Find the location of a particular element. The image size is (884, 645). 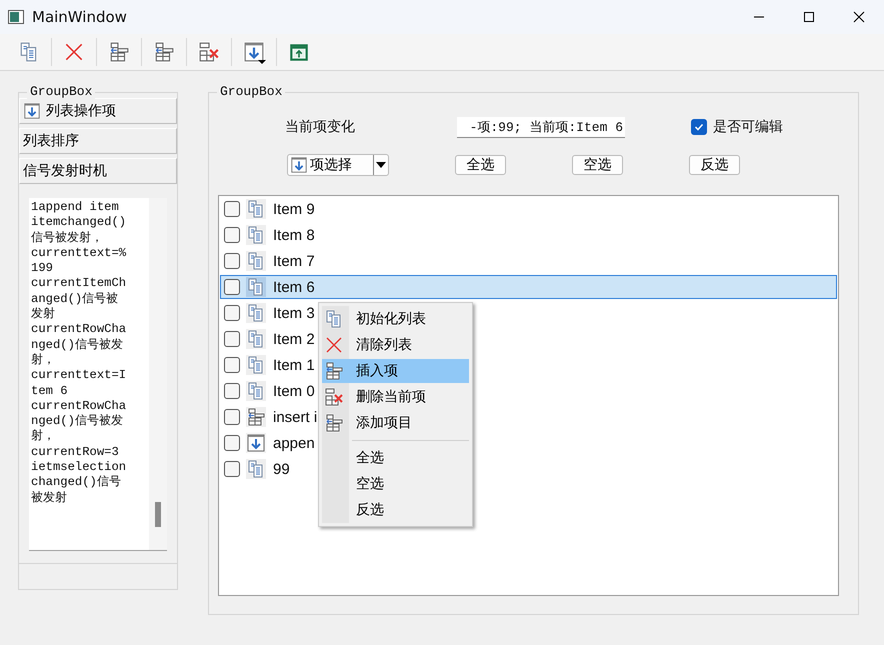

log-line: 发射 is located at coordinates (43, 314).